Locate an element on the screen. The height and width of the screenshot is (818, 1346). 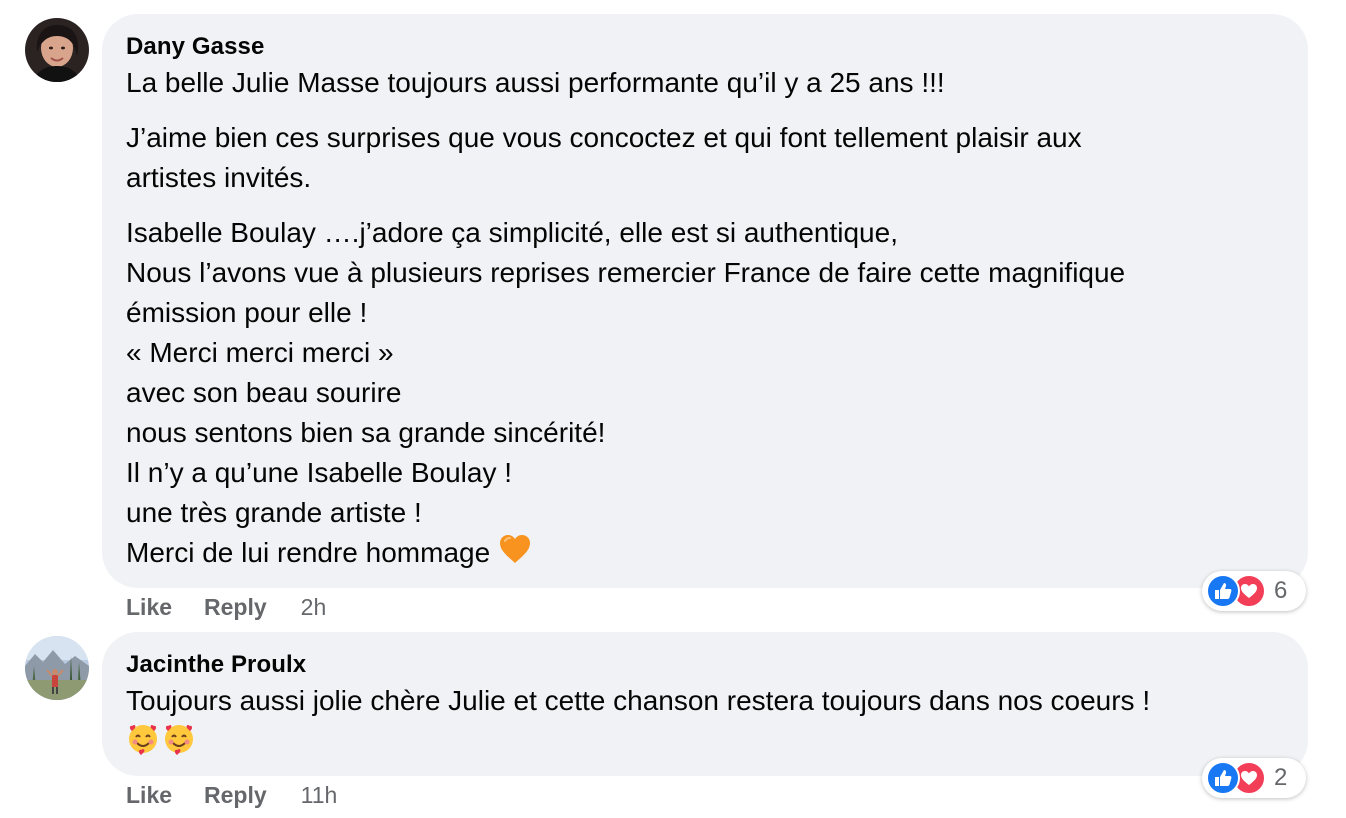
comment-line: avec son beau sourire is located at coordinates (264, 392).